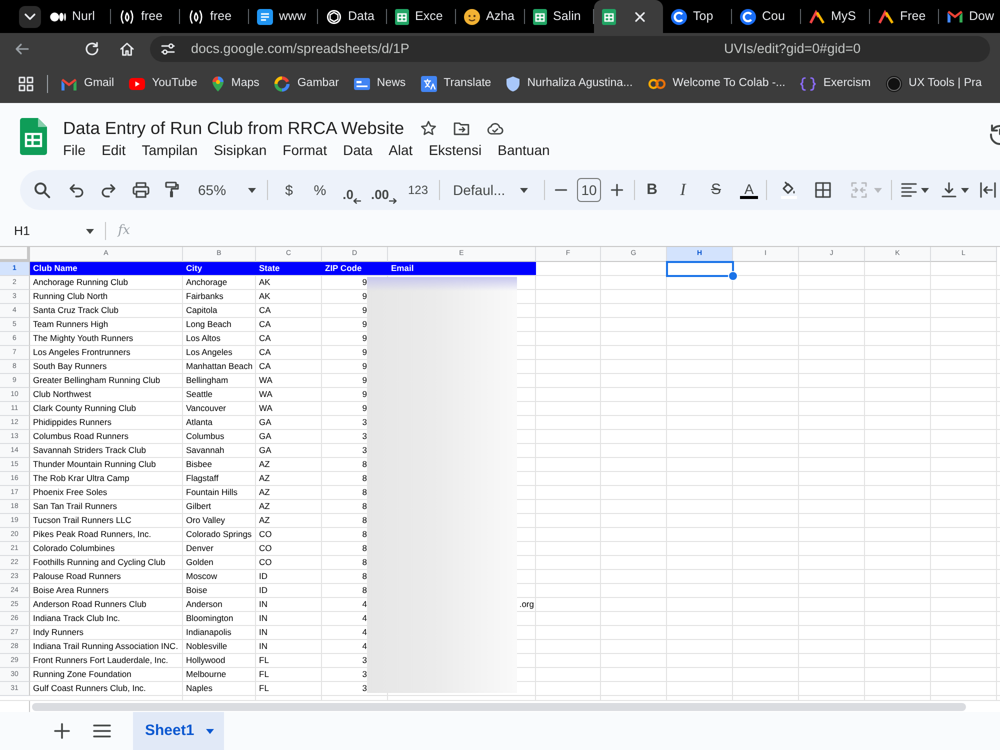  Describe the element at coordinates (106, 423) in the screenshot. I see `table-cell: Phidippides Runners` at that location.